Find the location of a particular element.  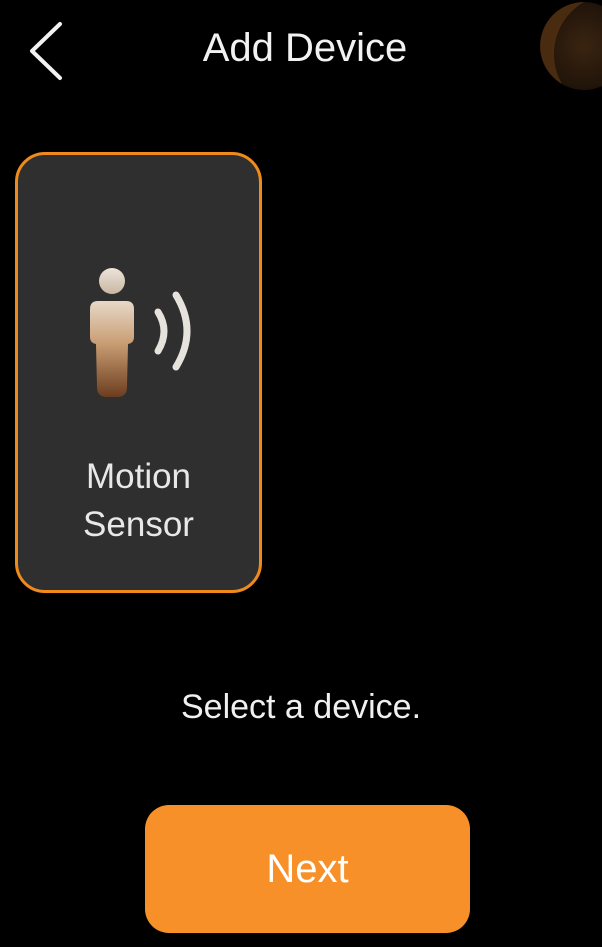

page-title: Add Device is located at coordinates (305, 48).